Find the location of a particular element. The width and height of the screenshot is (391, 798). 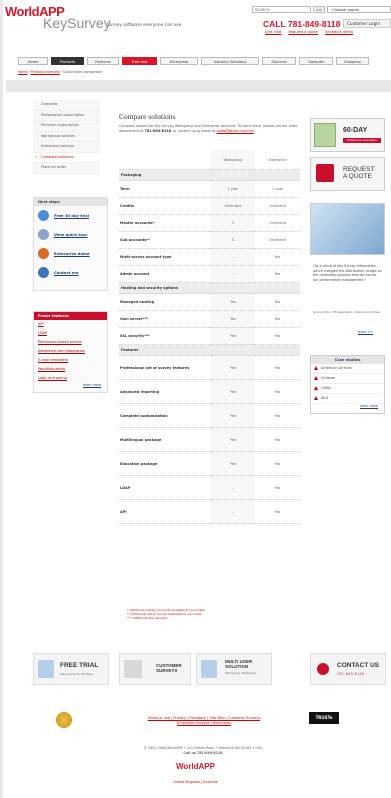

keysurvey-logo: KeySurvey is located at coordinates (77, 23).